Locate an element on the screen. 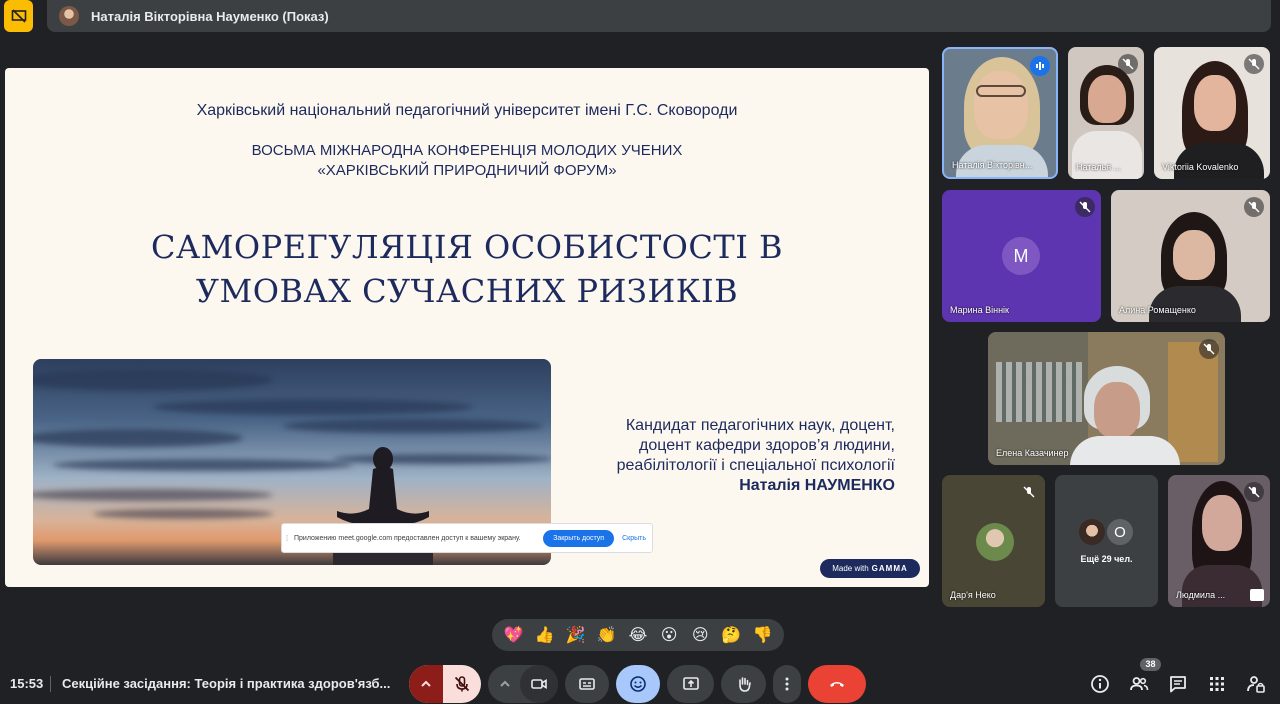  reaction-clap: 👏 is located at coordinates (607, 635).